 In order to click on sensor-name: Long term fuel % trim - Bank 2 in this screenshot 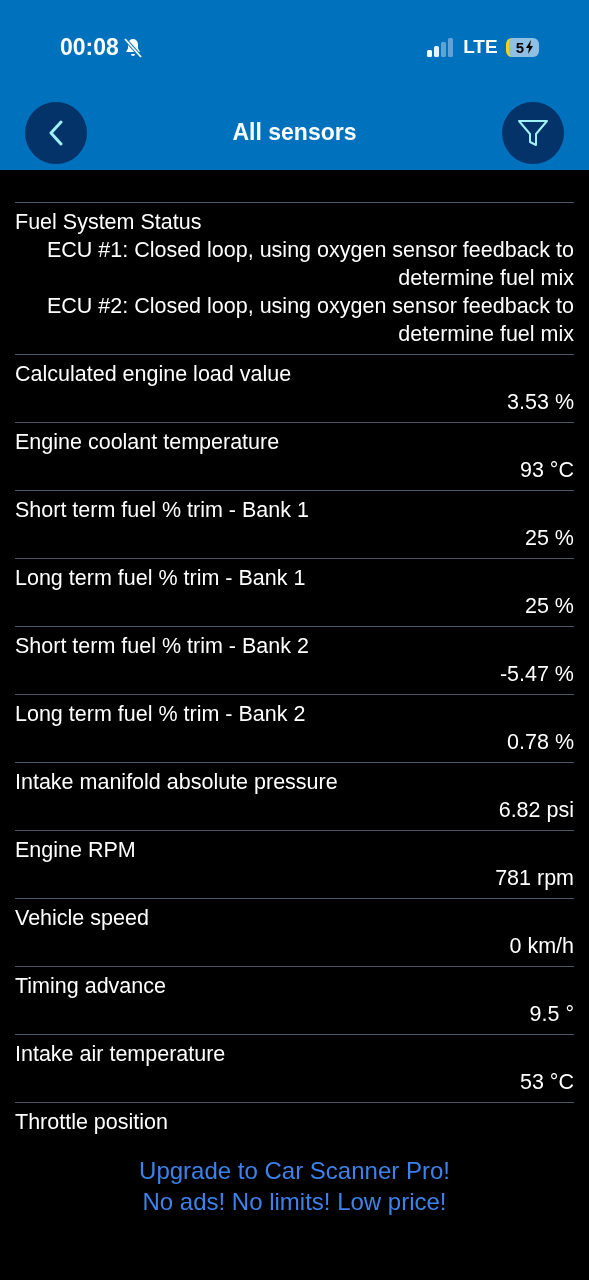, I will do `click(160, 714)`.